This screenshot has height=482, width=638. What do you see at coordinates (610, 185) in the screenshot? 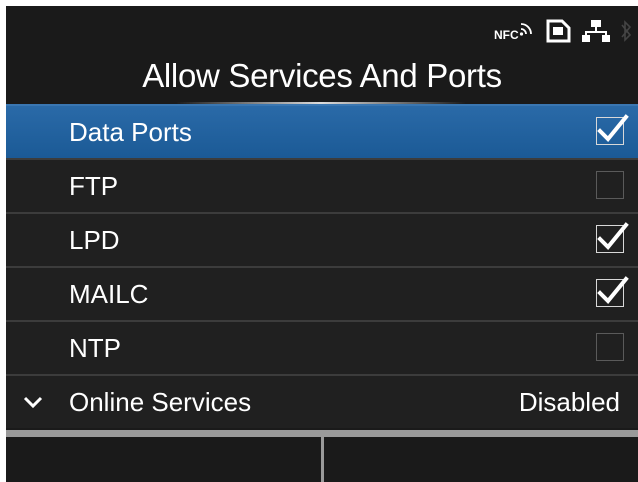
I see `ftp-checkbox` at bounding box center [610, 185].